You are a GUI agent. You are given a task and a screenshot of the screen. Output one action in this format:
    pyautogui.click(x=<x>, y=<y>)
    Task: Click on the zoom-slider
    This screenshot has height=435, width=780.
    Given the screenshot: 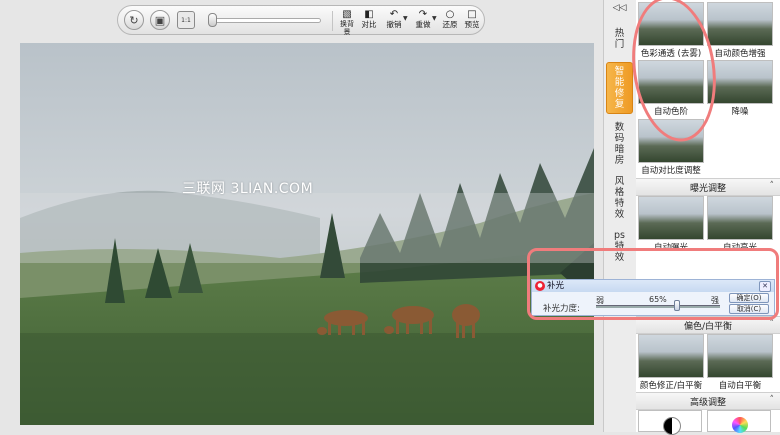 What is the action you would take?
    pyautogui.click(x=265, y=20)
    